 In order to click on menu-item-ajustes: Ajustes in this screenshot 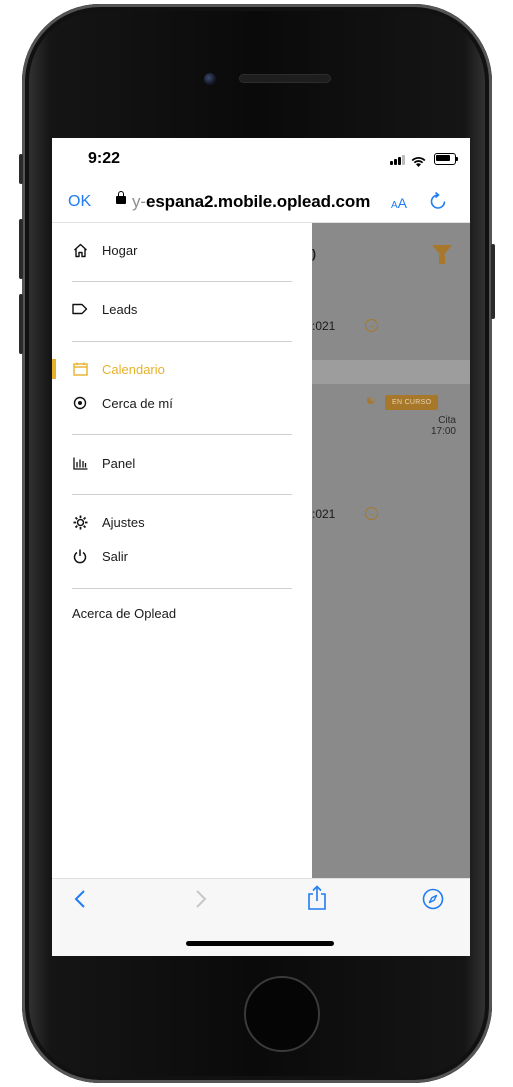, I will do `click(108, 522)`.